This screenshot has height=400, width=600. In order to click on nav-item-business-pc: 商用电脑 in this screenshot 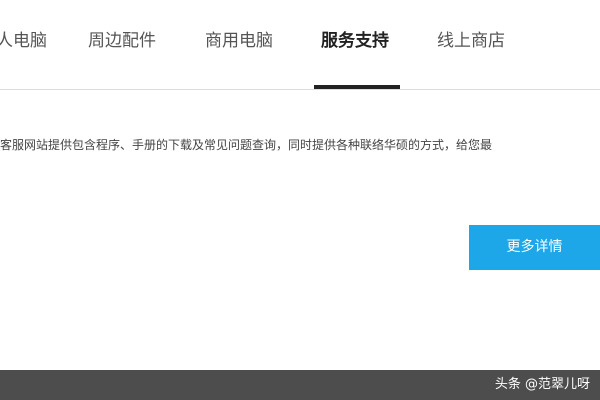, I will do `click(239, 41)`.